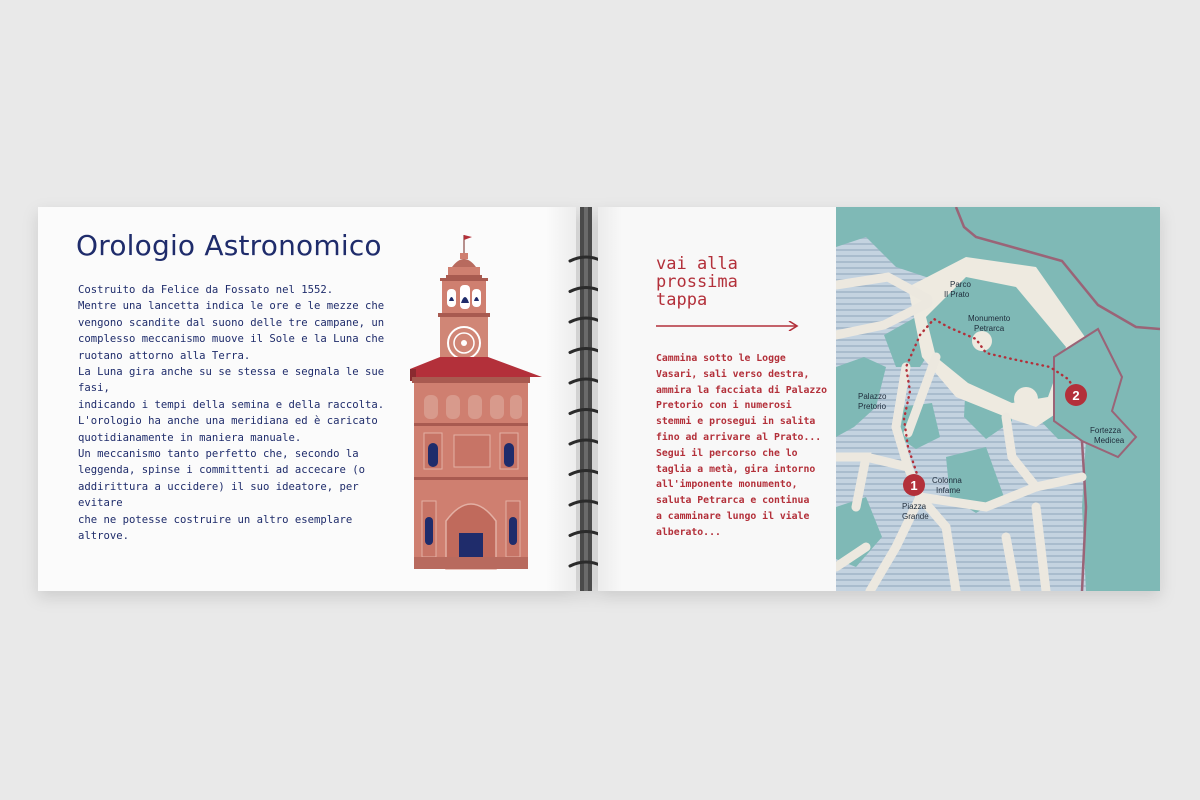 The height and width of the screenshot is (800, 1200). I want to click on svg-text: 2, so click(1075, 395).